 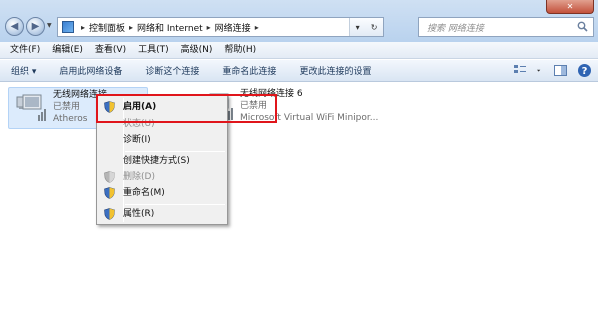 What do you see at coordinates (233, 27) in the screenshot?
I see `breadcrumb-network-connections: 网络连接` at bounding box center [233, 27].